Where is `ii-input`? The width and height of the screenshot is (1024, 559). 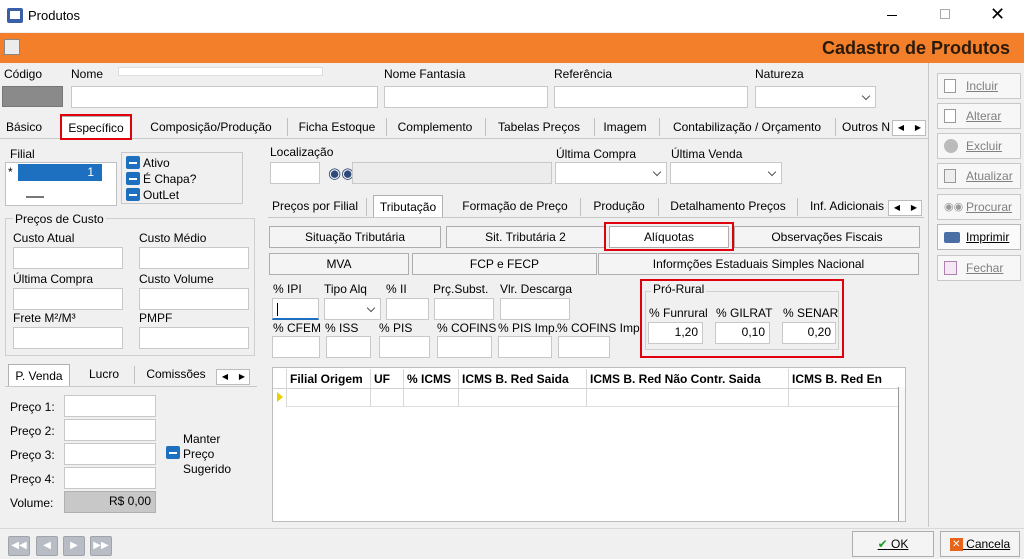
ii-input is located at coordinates (407, 309).